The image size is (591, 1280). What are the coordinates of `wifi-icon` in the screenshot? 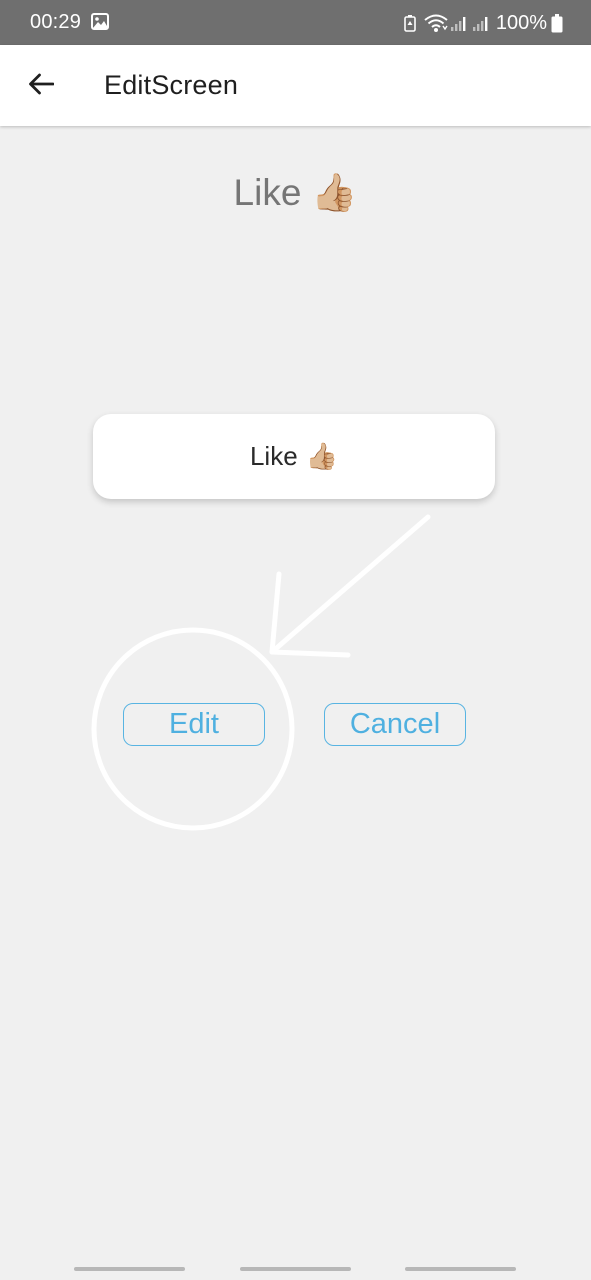 It's located at (436, 23).